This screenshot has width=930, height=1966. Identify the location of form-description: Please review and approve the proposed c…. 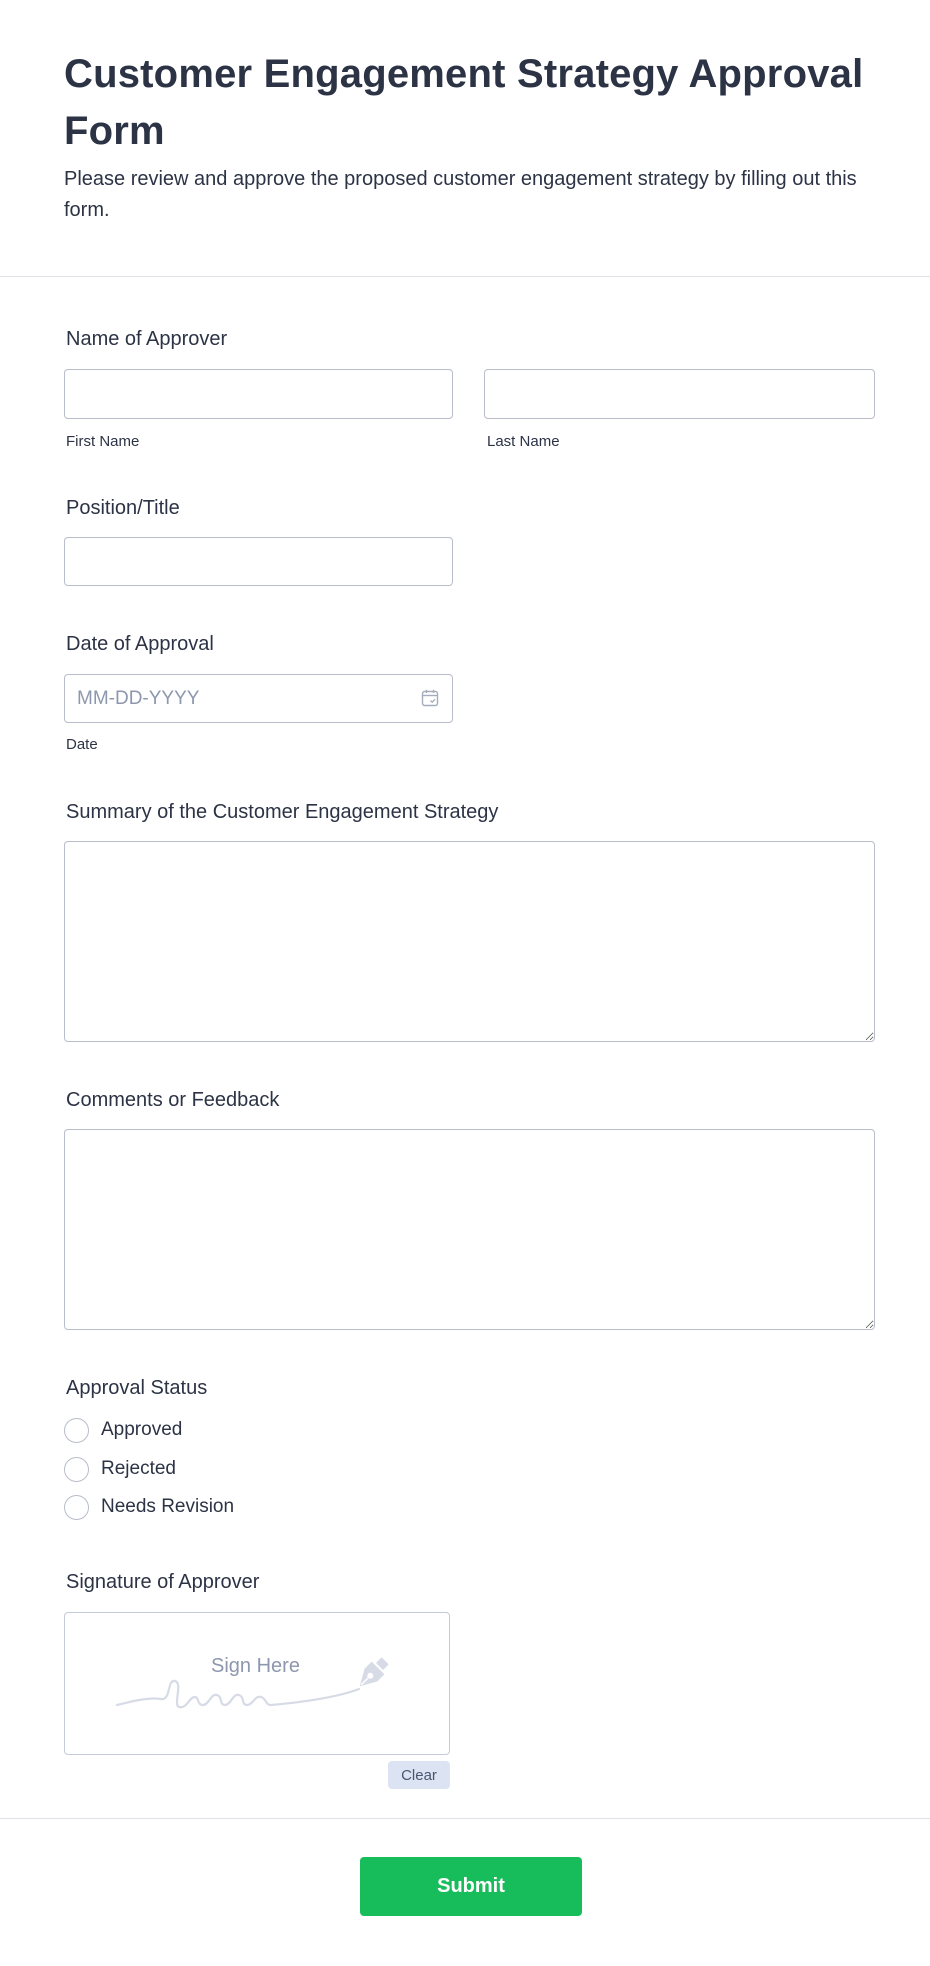
(460, 194).